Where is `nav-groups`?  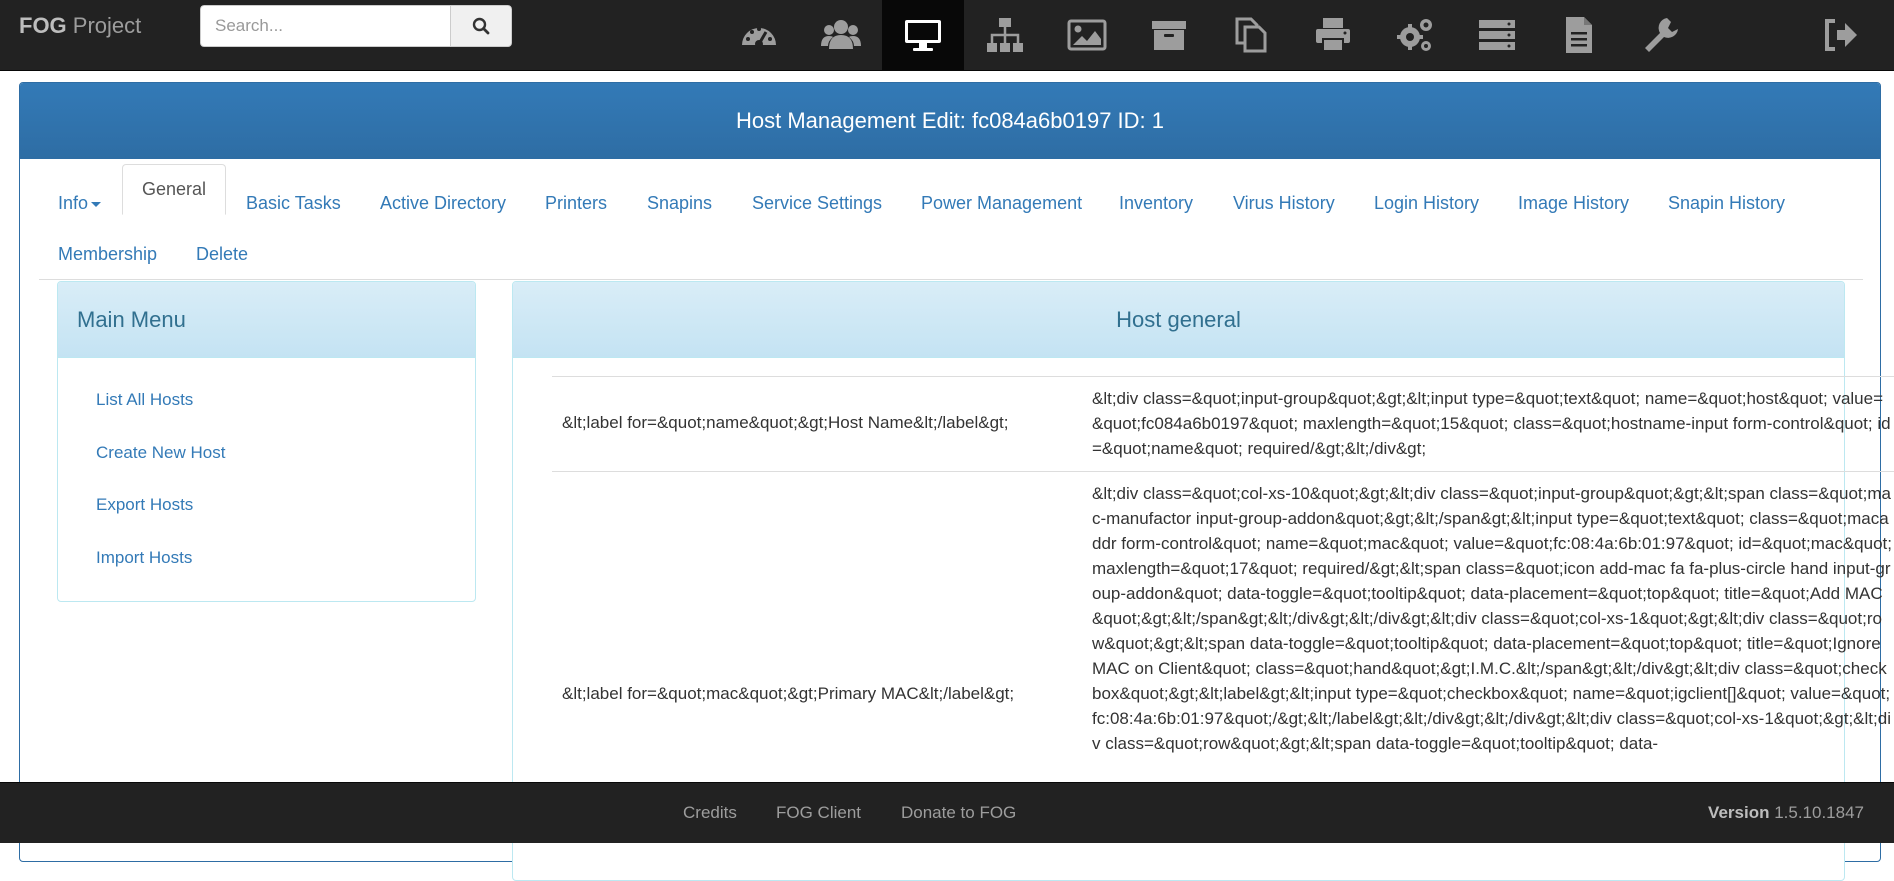
nav-groups is located at coordinates (1005, 35).